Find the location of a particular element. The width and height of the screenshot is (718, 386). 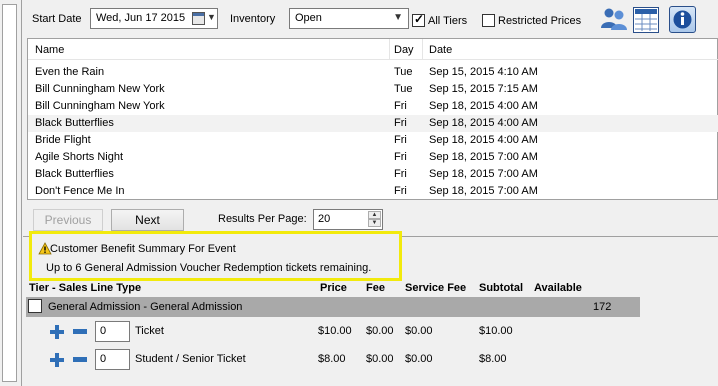

restricted-prices-checkbox is located at coordinates (488, 20).